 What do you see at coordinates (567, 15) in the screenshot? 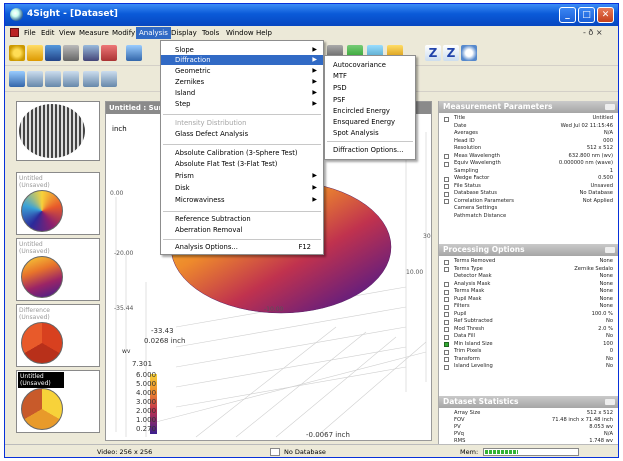
I see `minimize-button: _` at bounding box center [567, 15].